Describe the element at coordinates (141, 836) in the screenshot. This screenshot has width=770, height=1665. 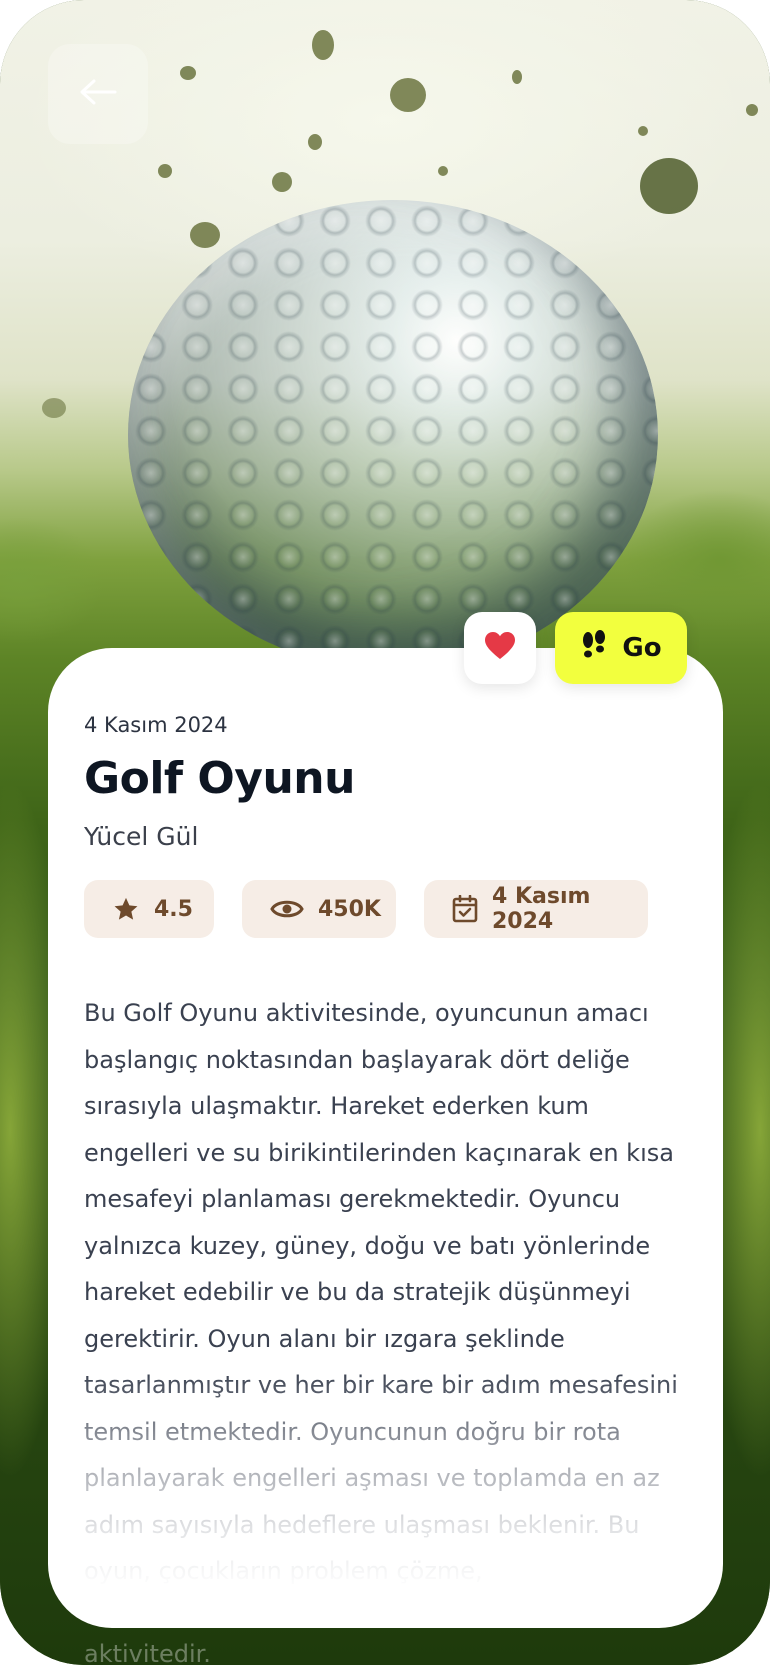
I see `author-name: Yücel Gül` at that location.